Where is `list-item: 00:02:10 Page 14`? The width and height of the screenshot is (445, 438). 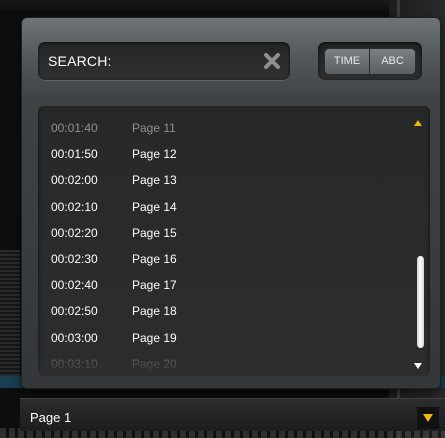
list-item: 00:02:10 Page 14 is located at coordinates (218, 207).